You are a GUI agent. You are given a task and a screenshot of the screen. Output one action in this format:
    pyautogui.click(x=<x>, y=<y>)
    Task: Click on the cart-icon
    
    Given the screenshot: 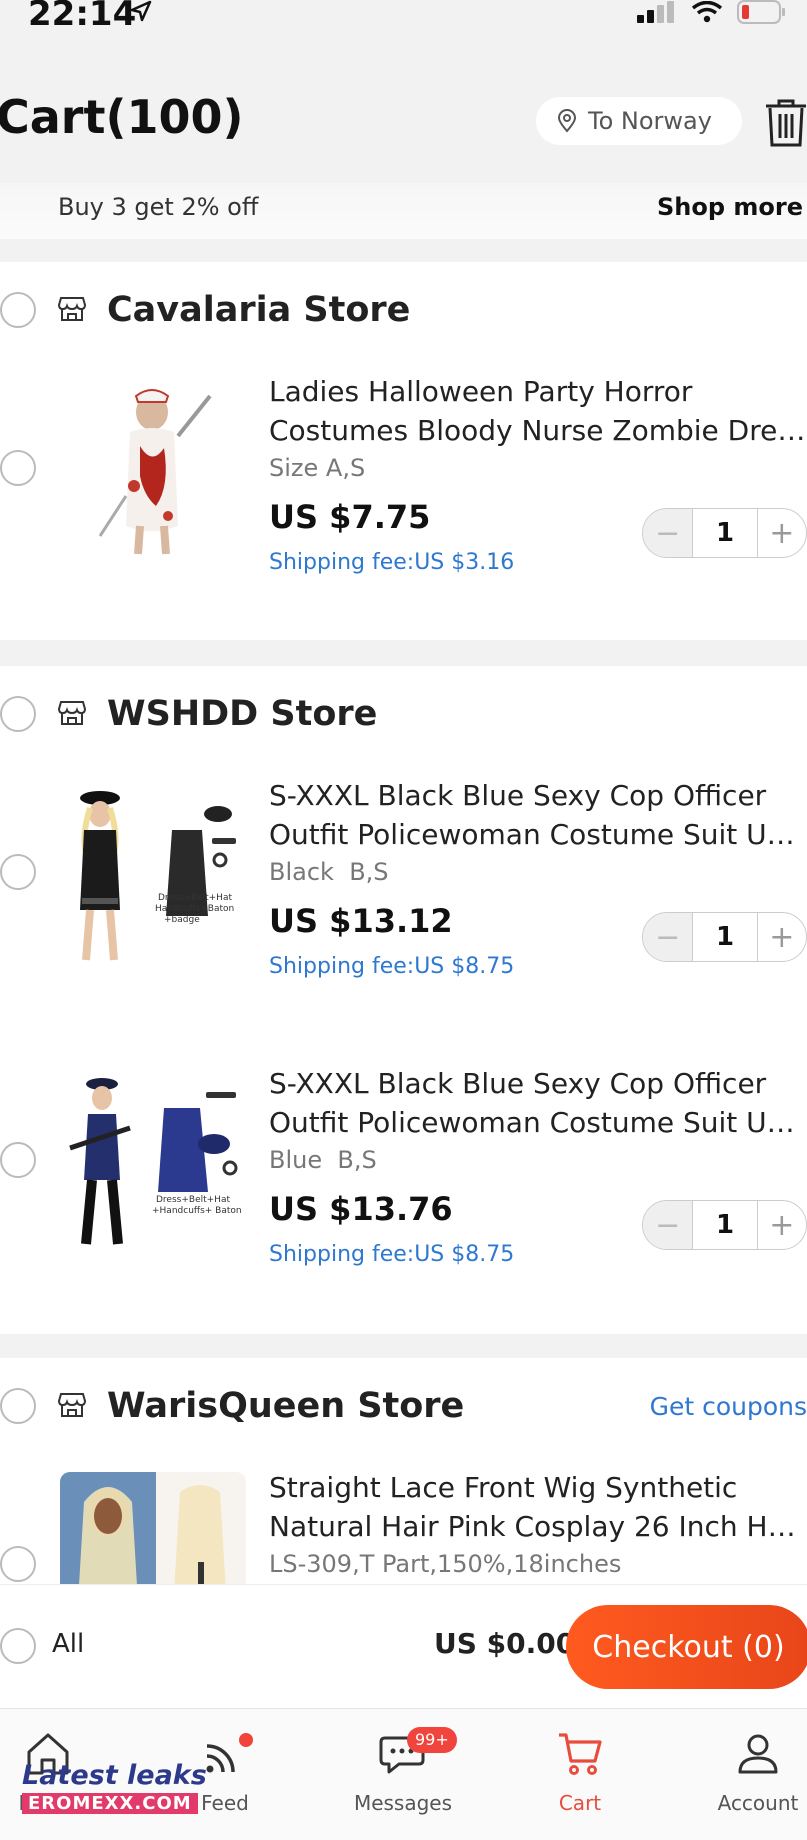 What is the action you would take?
    pyautogui.click(x=580, y=1754)
    